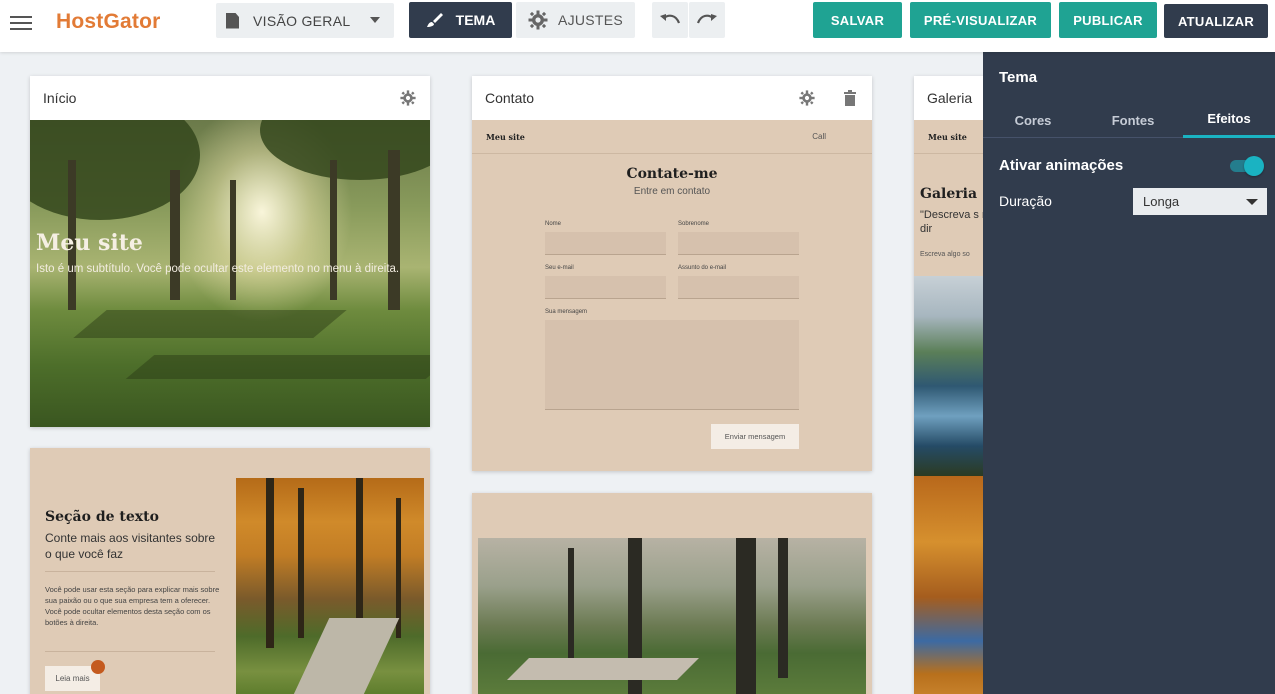 Image resolution: width=1275 pixels, height=694 pixels. Describe the element at coordinates (850, 98) in the screenshot. I see `trash-icon` at that location.